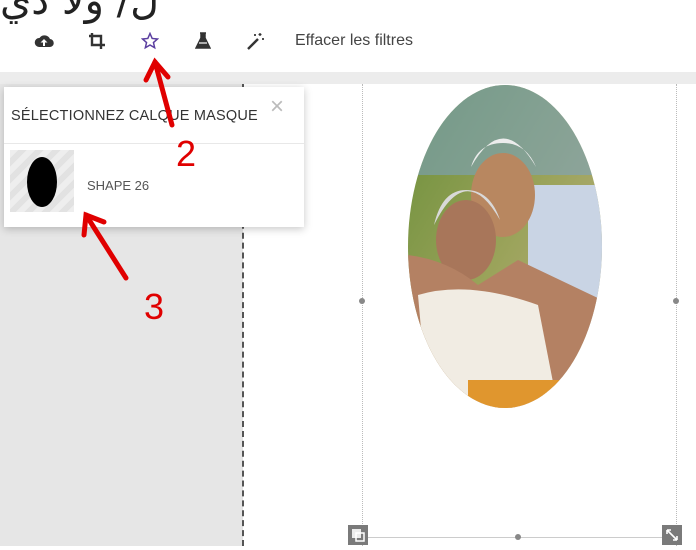 The height and width of the screenshot is (550, 696). Describe the element at coordinates (159, 92) in the screenshot. I see `arrow-2-icon` at that location.